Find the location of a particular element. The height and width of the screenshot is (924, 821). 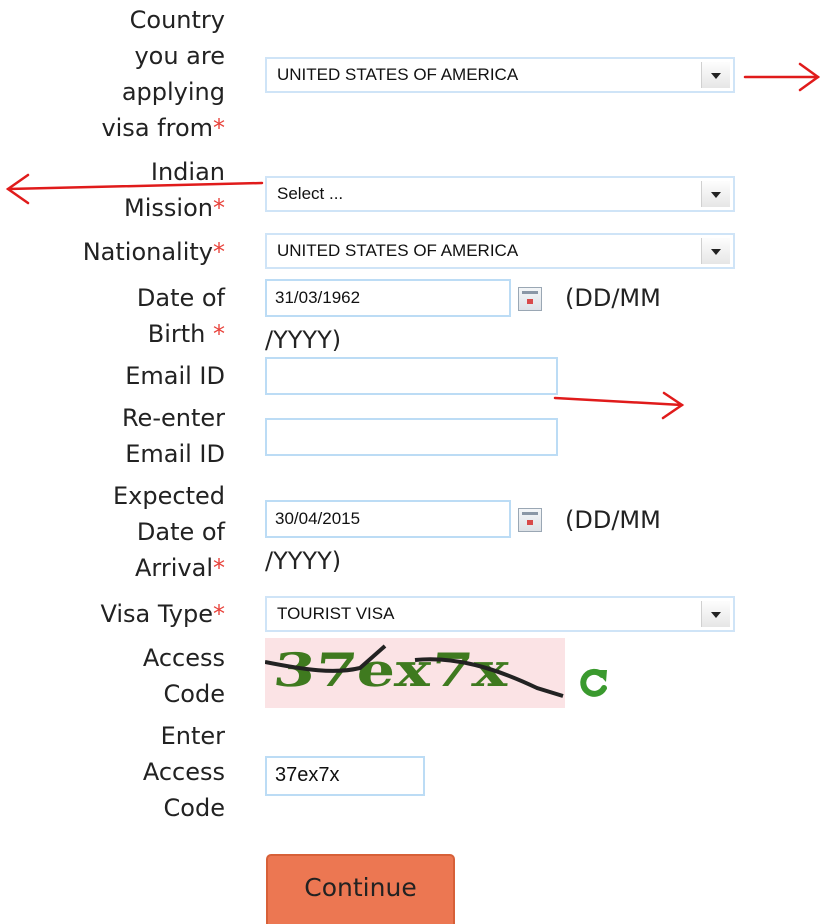

dob-format-line1: (DD/MM is located at coordinates (613, 298).